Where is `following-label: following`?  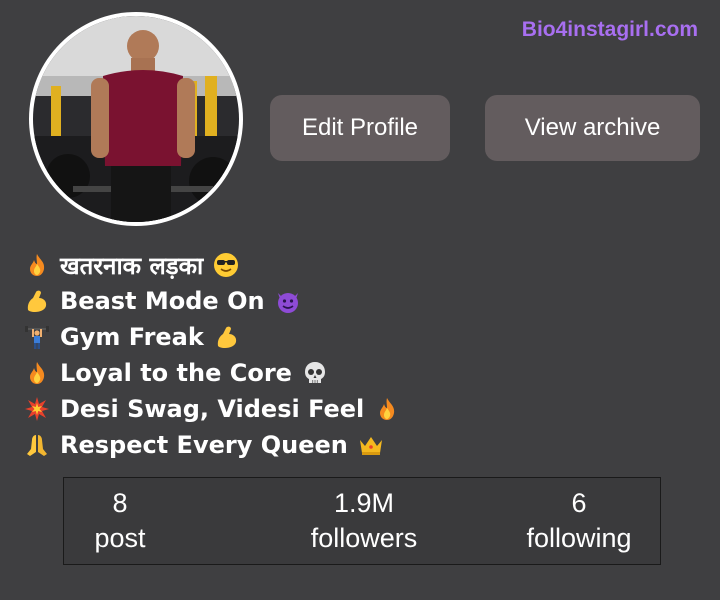 following-label: following is located at coordinates (579, 538).